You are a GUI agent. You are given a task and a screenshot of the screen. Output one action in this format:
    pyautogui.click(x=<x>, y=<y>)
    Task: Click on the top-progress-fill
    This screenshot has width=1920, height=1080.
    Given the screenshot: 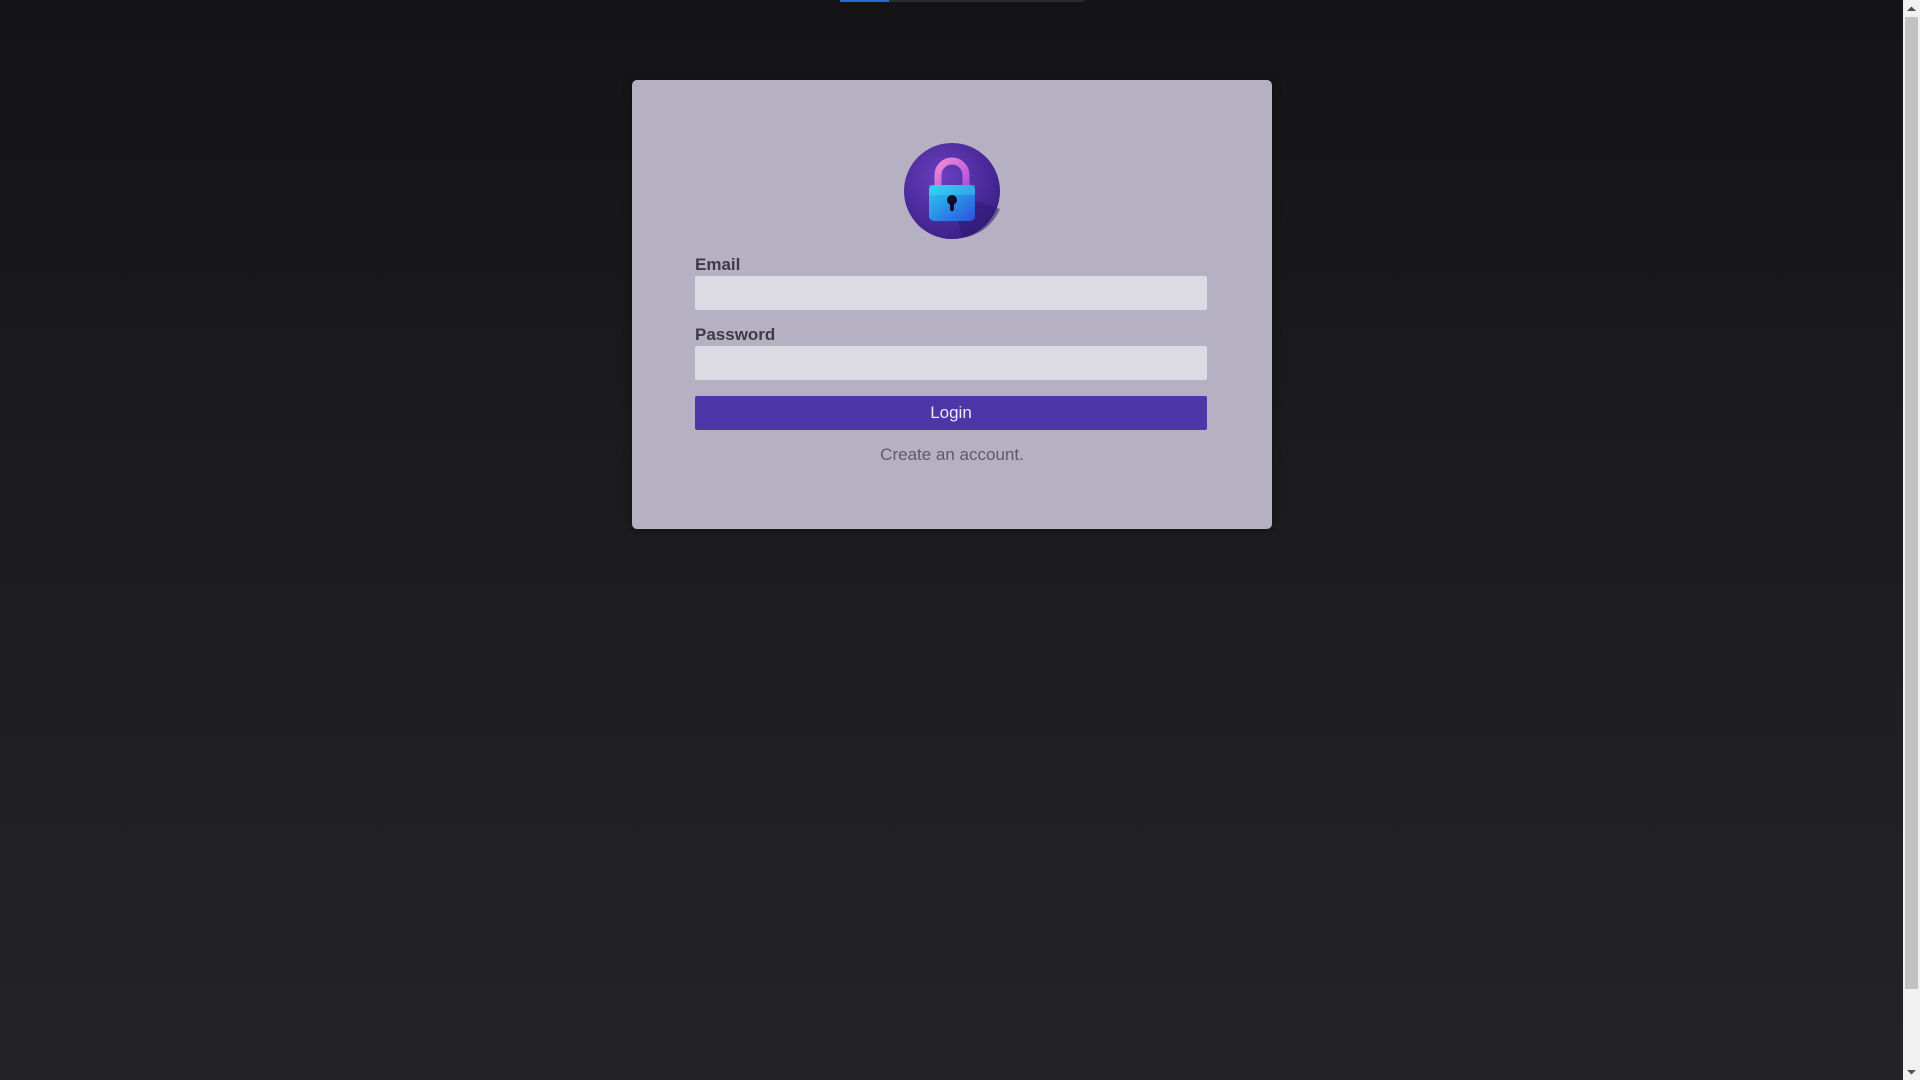 What is the action you would take?
    pyautogui.click(x=864, y=1)
    